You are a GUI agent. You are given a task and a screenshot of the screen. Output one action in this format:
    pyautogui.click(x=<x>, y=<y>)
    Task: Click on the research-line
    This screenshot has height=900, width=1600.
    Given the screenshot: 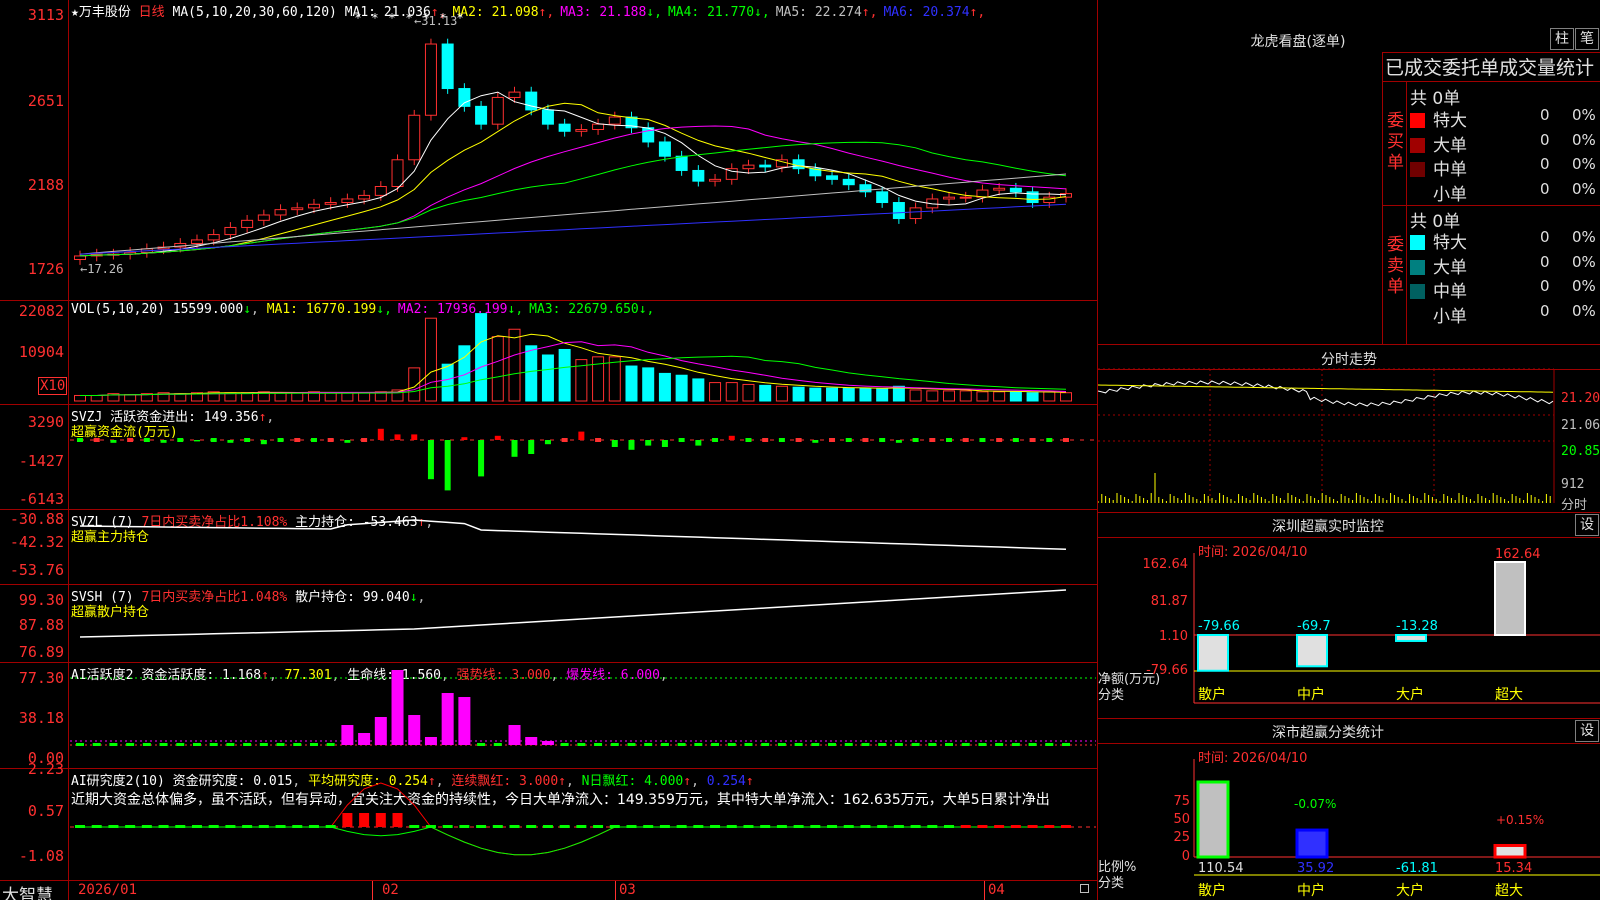 What is the action you would take?
    pyautogui.click(x=573, y=841)
    